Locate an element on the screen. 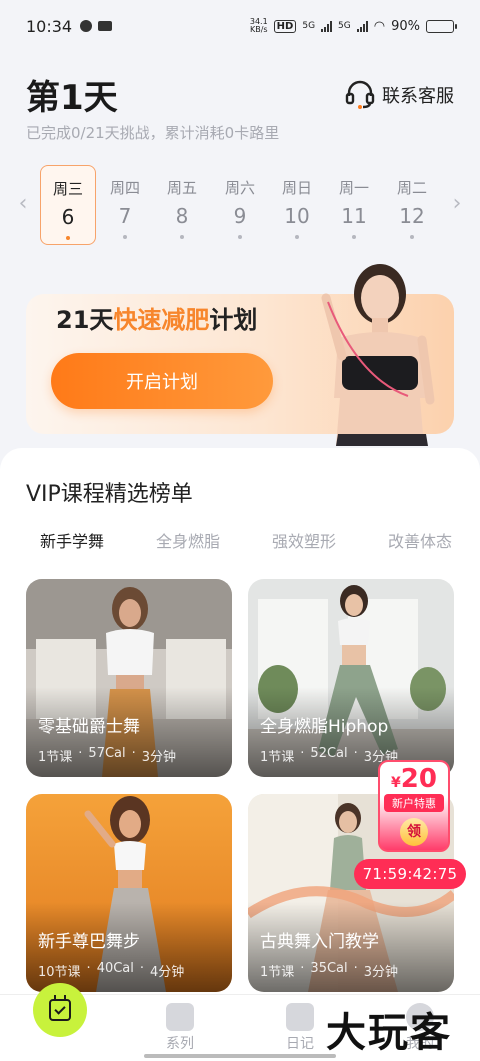  course-meta: 1节课 · 57Cal · 3分钟 is located at coordinates (107, 755).